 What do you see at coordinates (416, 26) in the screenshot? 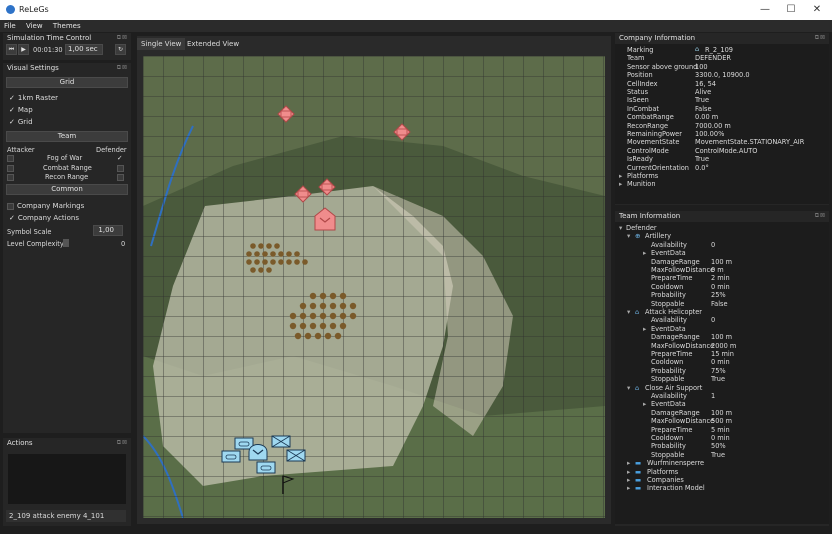
I see `menu-bar: File View Themes` at bounding box center [416, 26].